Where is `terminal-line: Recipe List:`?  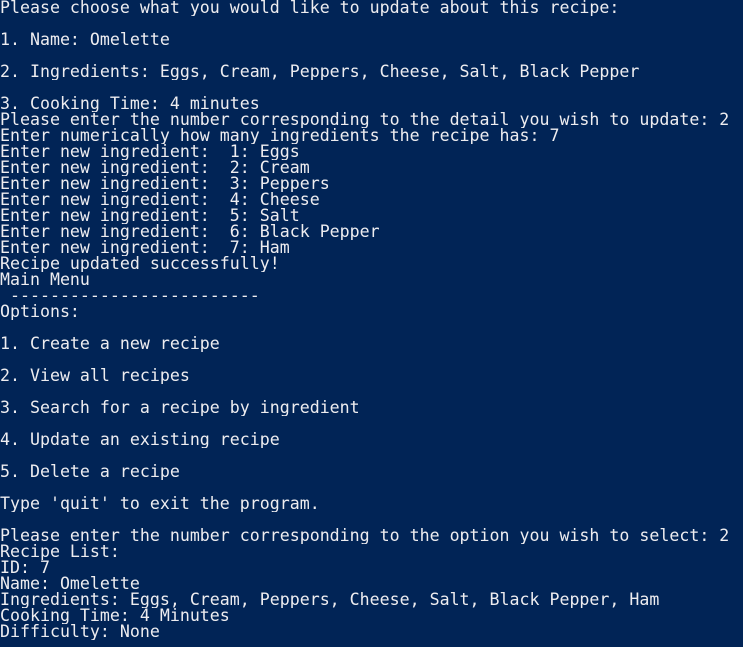 terminal-line: Recipe List: is located at coordinates (60, 552).